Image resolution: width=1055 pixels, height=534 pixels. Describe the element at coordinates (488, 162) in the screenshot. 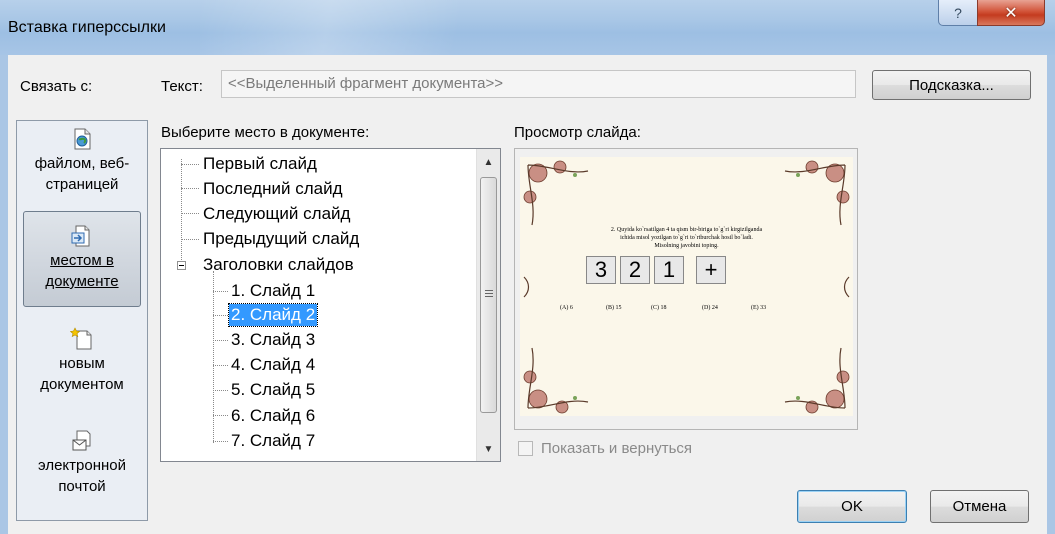

I see `scroll-up-icon: ▲` at that location.